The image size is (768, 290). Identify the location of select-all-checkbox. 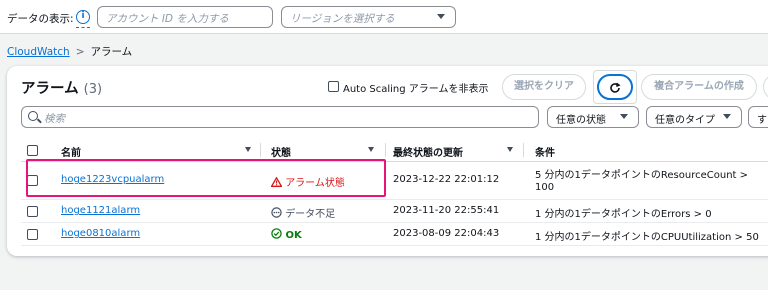
(32, 150).